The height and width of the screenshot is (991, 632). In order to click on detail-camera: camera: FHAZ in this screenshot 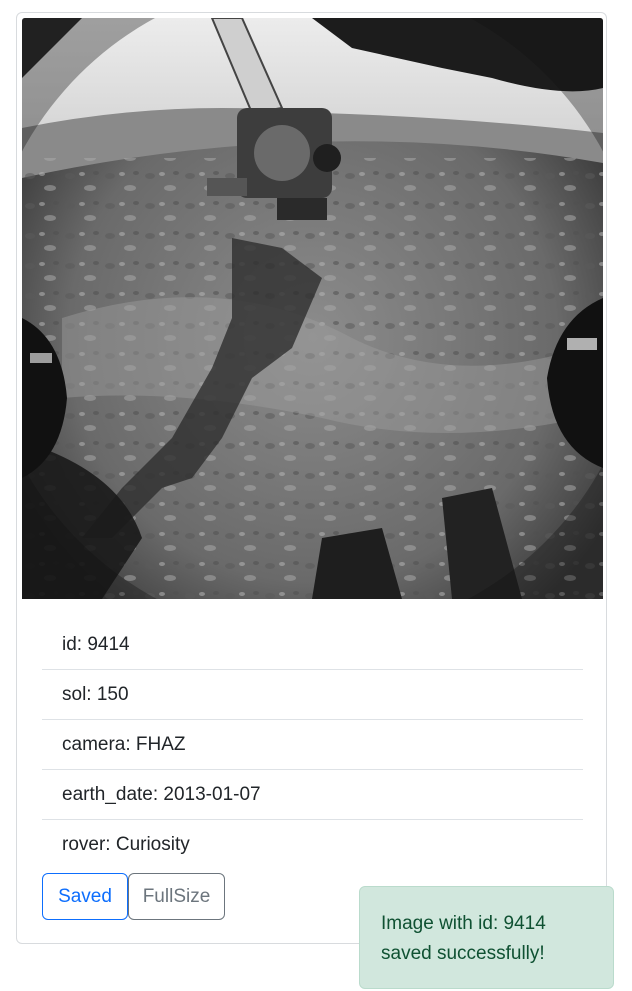, I will do `click(312, 745)`.